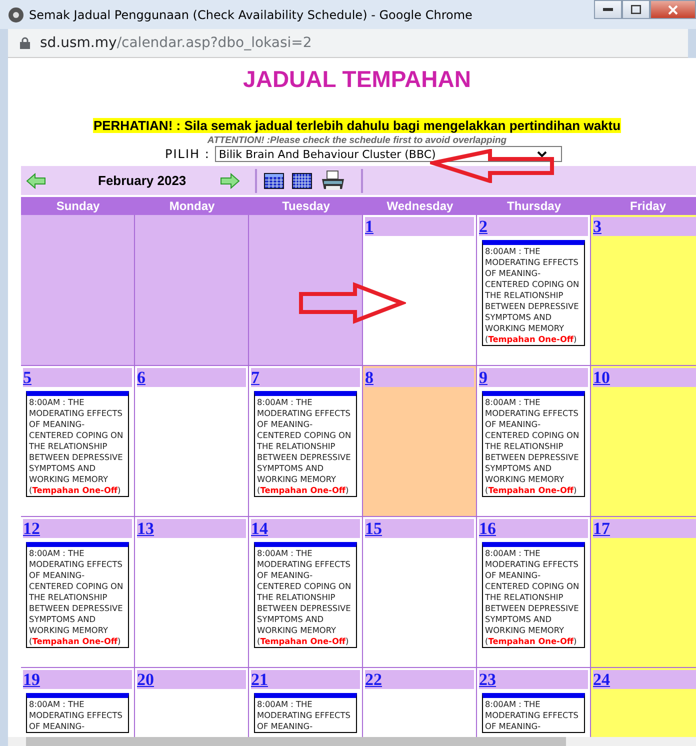 Image resolution: width=696 pixels, height=746 pixels. Describe the element at coordinates (357, 140) in the screenshot. I see `notice-english-text: ATTENTION! :Please check the schedule first to avoid overlapping` at that location.